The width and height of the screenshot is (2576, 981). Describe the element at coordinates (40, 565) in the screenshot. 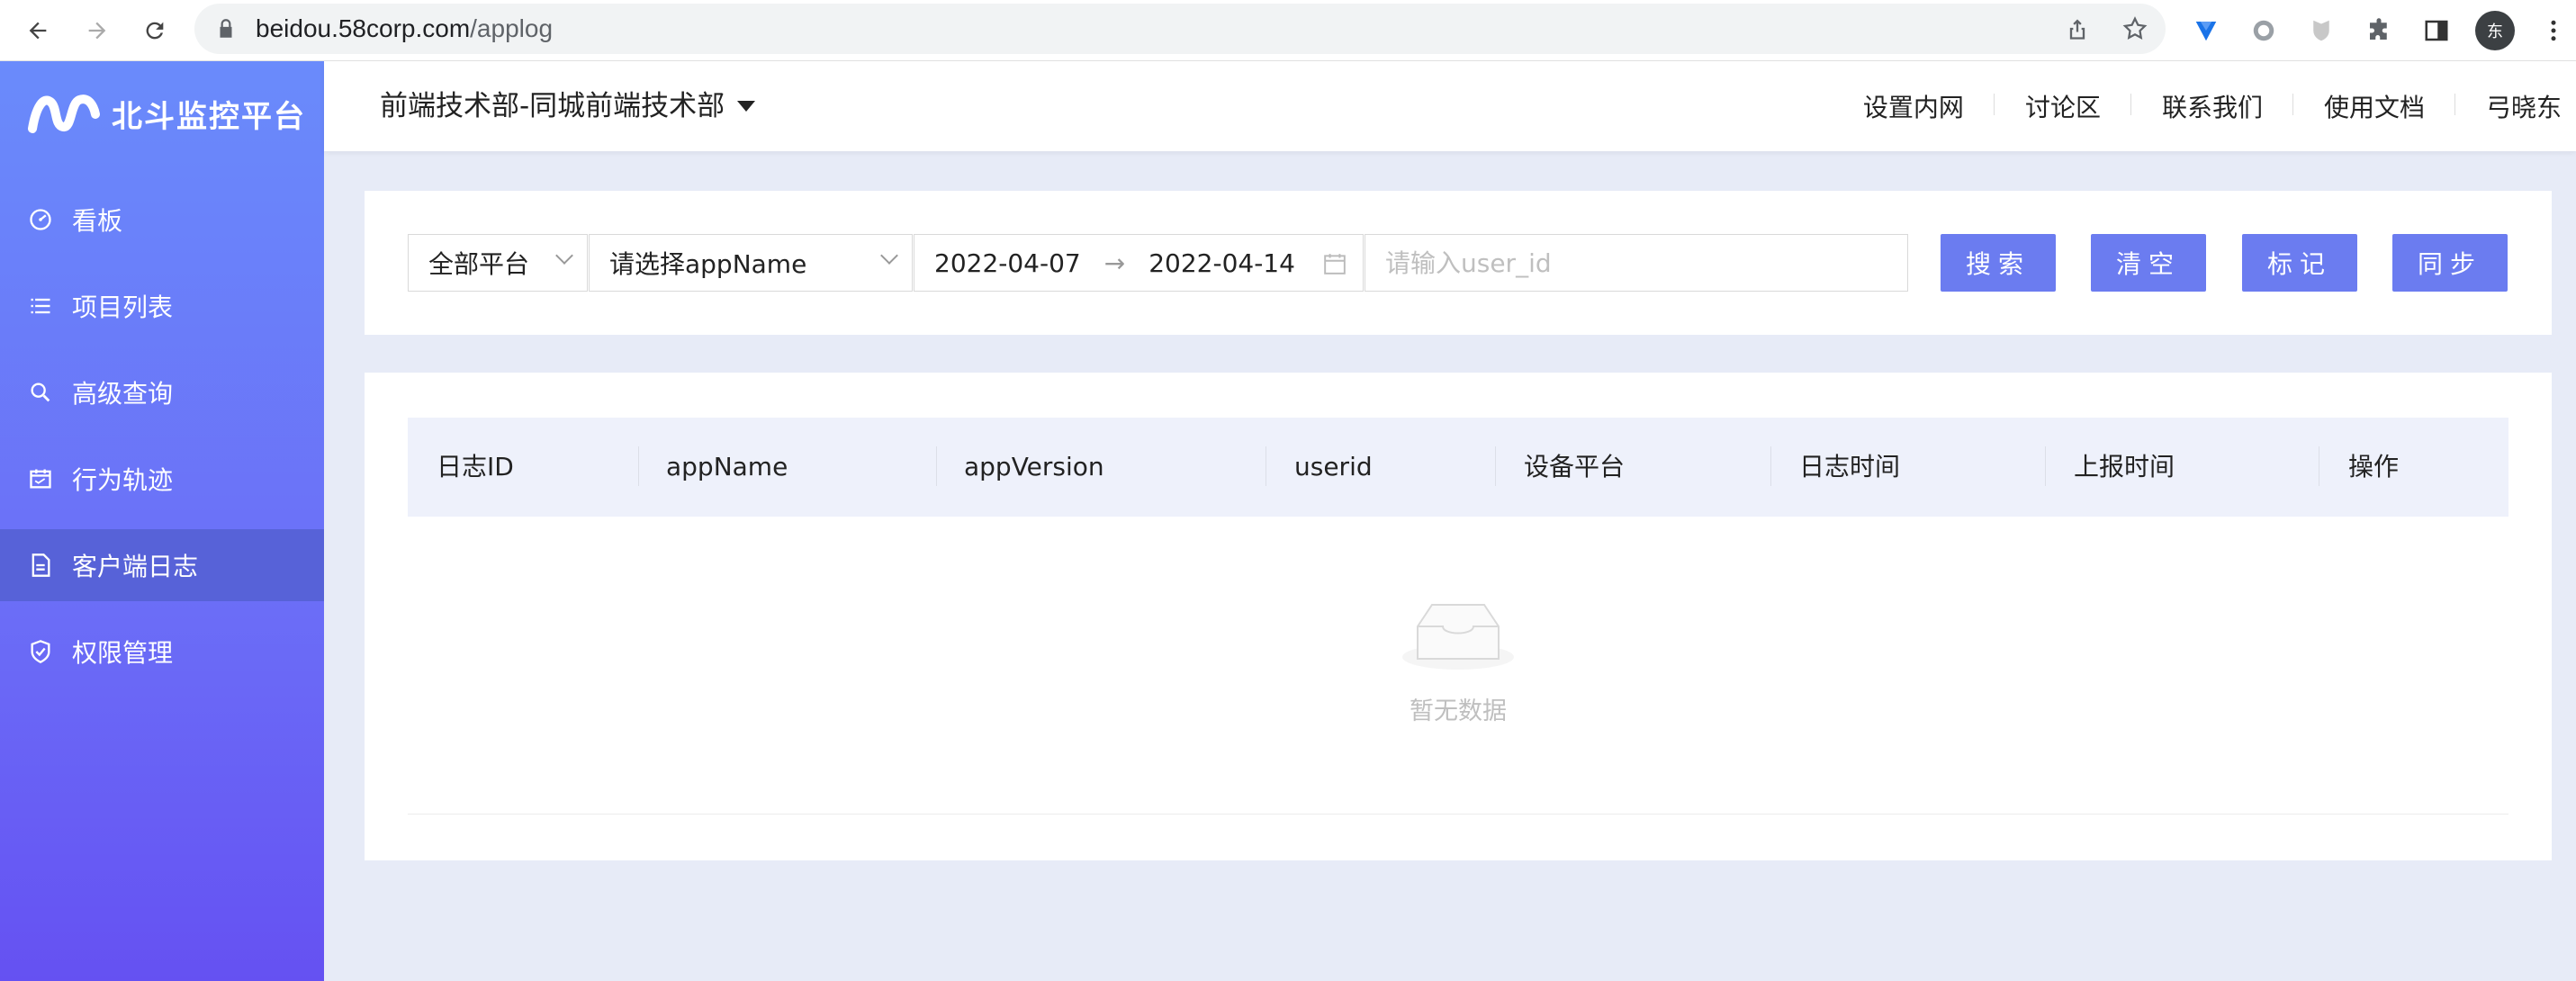

I see `file-icon` at that location.